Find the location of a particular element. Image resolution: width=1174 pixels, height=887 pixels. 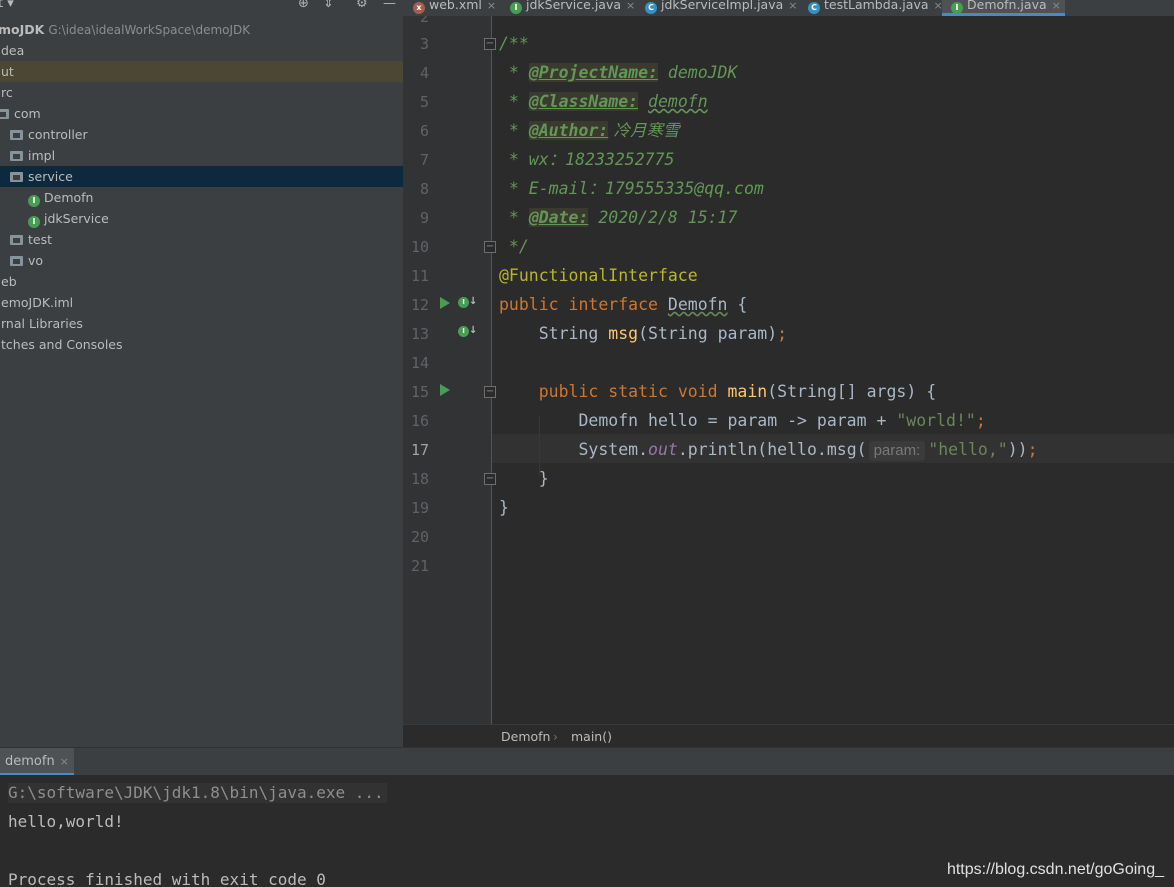

tree-item-demofn: I Demofn is located at coordinates (201, 197).